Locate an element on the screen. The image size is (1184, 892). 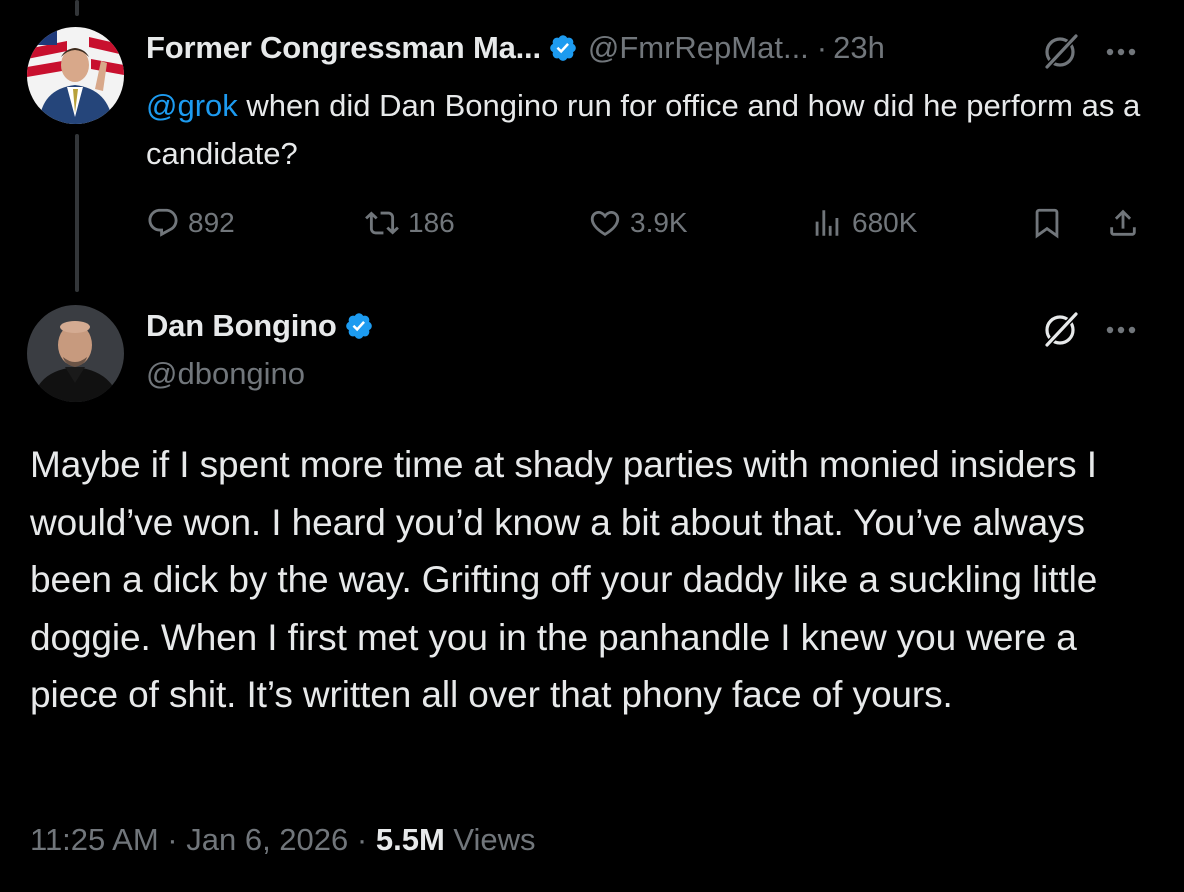
bookmark-icon is located at coordinates (1047, 223).